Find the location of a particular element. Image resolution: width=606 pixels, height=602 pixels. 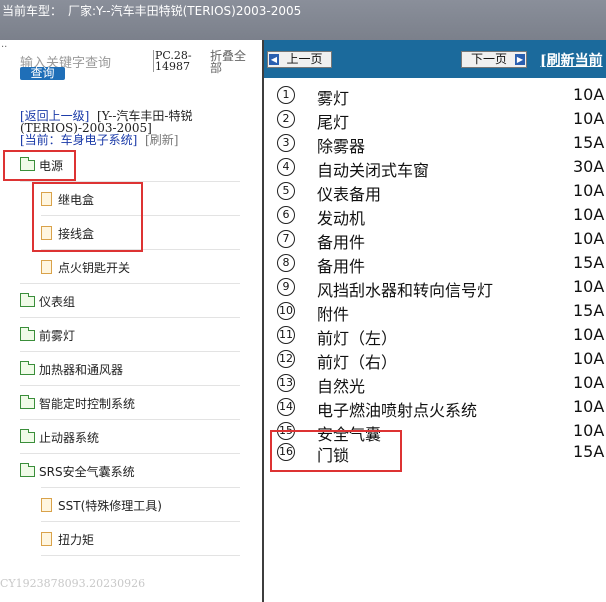

highlight-box-power is located at coordinates (39, 165).